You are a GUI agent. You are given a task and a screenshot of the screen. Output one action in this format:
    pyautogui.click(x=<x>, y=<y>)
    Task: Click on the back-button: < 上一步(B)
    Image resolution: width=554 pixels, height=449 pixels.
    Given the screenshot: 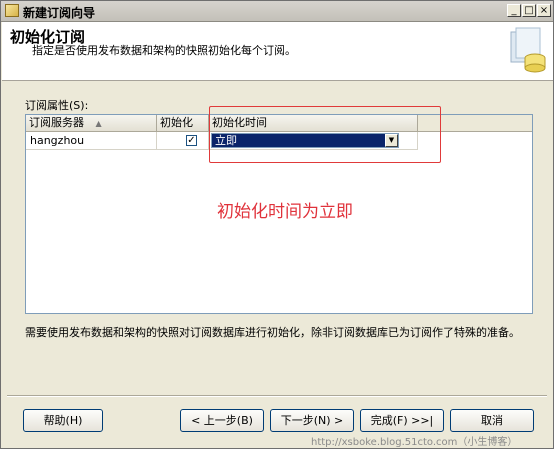 What is the action you would take?
    pyautogui.click(x=222, y=420)
    